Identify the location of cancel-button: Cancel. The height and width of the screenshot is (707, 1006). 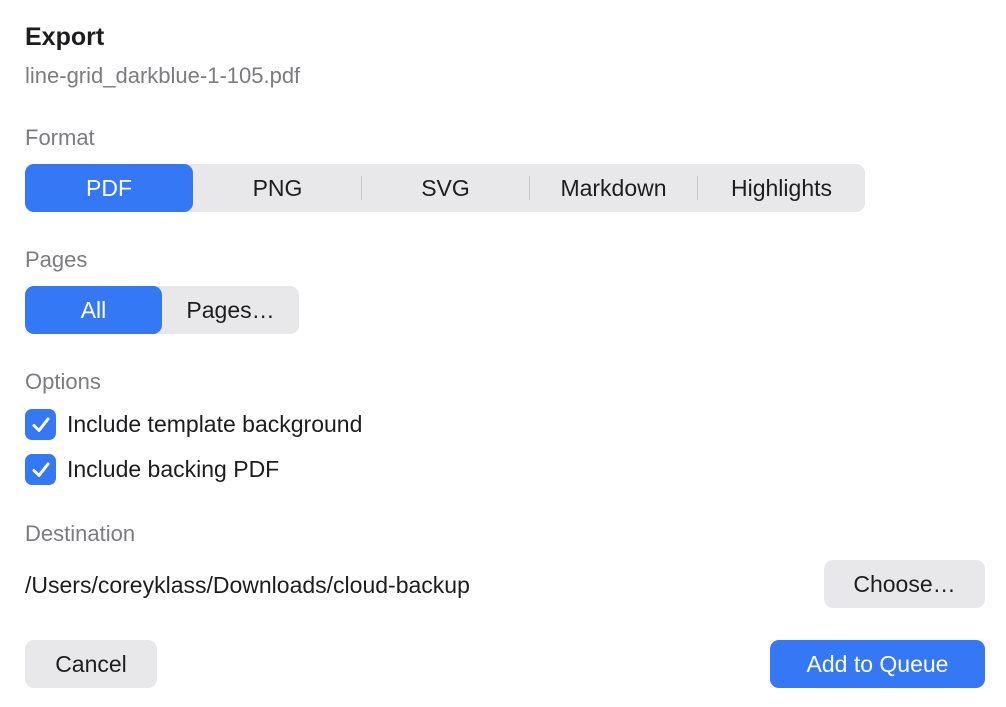
(91, 664).